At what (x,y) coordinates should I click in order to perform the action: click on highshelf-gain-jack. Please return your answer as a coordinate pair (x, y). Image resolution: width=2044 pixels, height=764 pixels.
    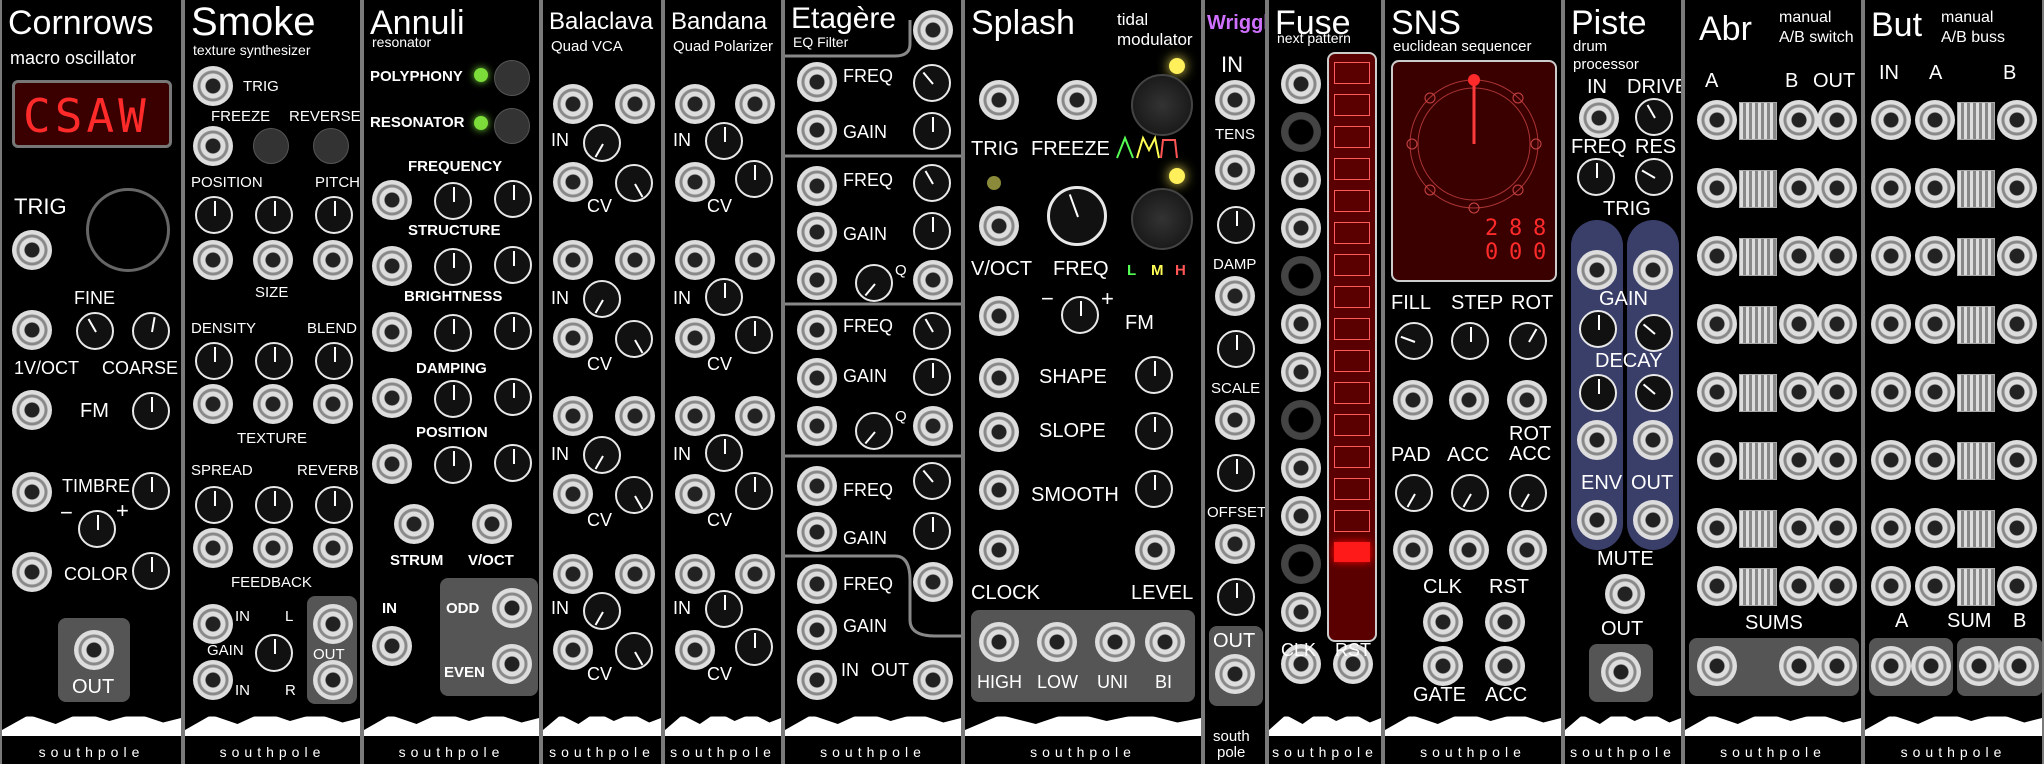
    Looking at the image, I should click on (817, 532).